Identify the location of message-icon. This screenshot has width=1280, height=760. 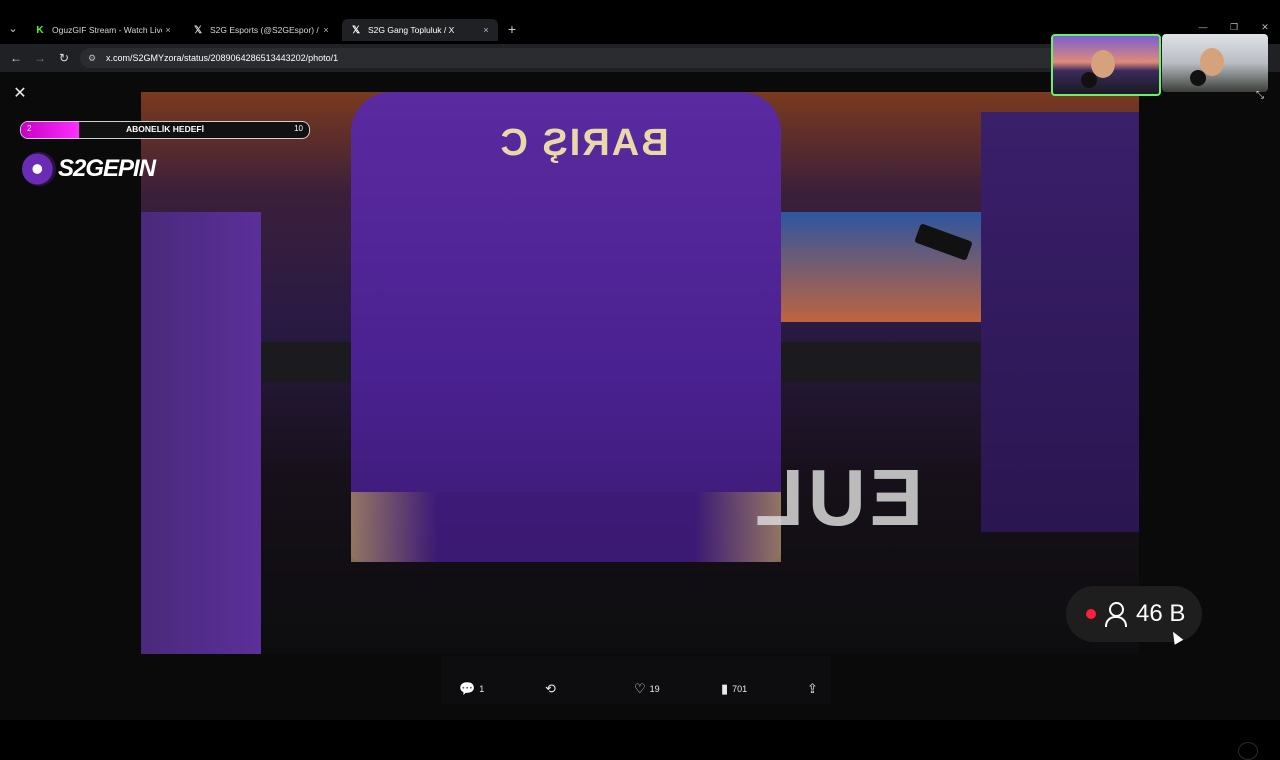
(1248, 751).